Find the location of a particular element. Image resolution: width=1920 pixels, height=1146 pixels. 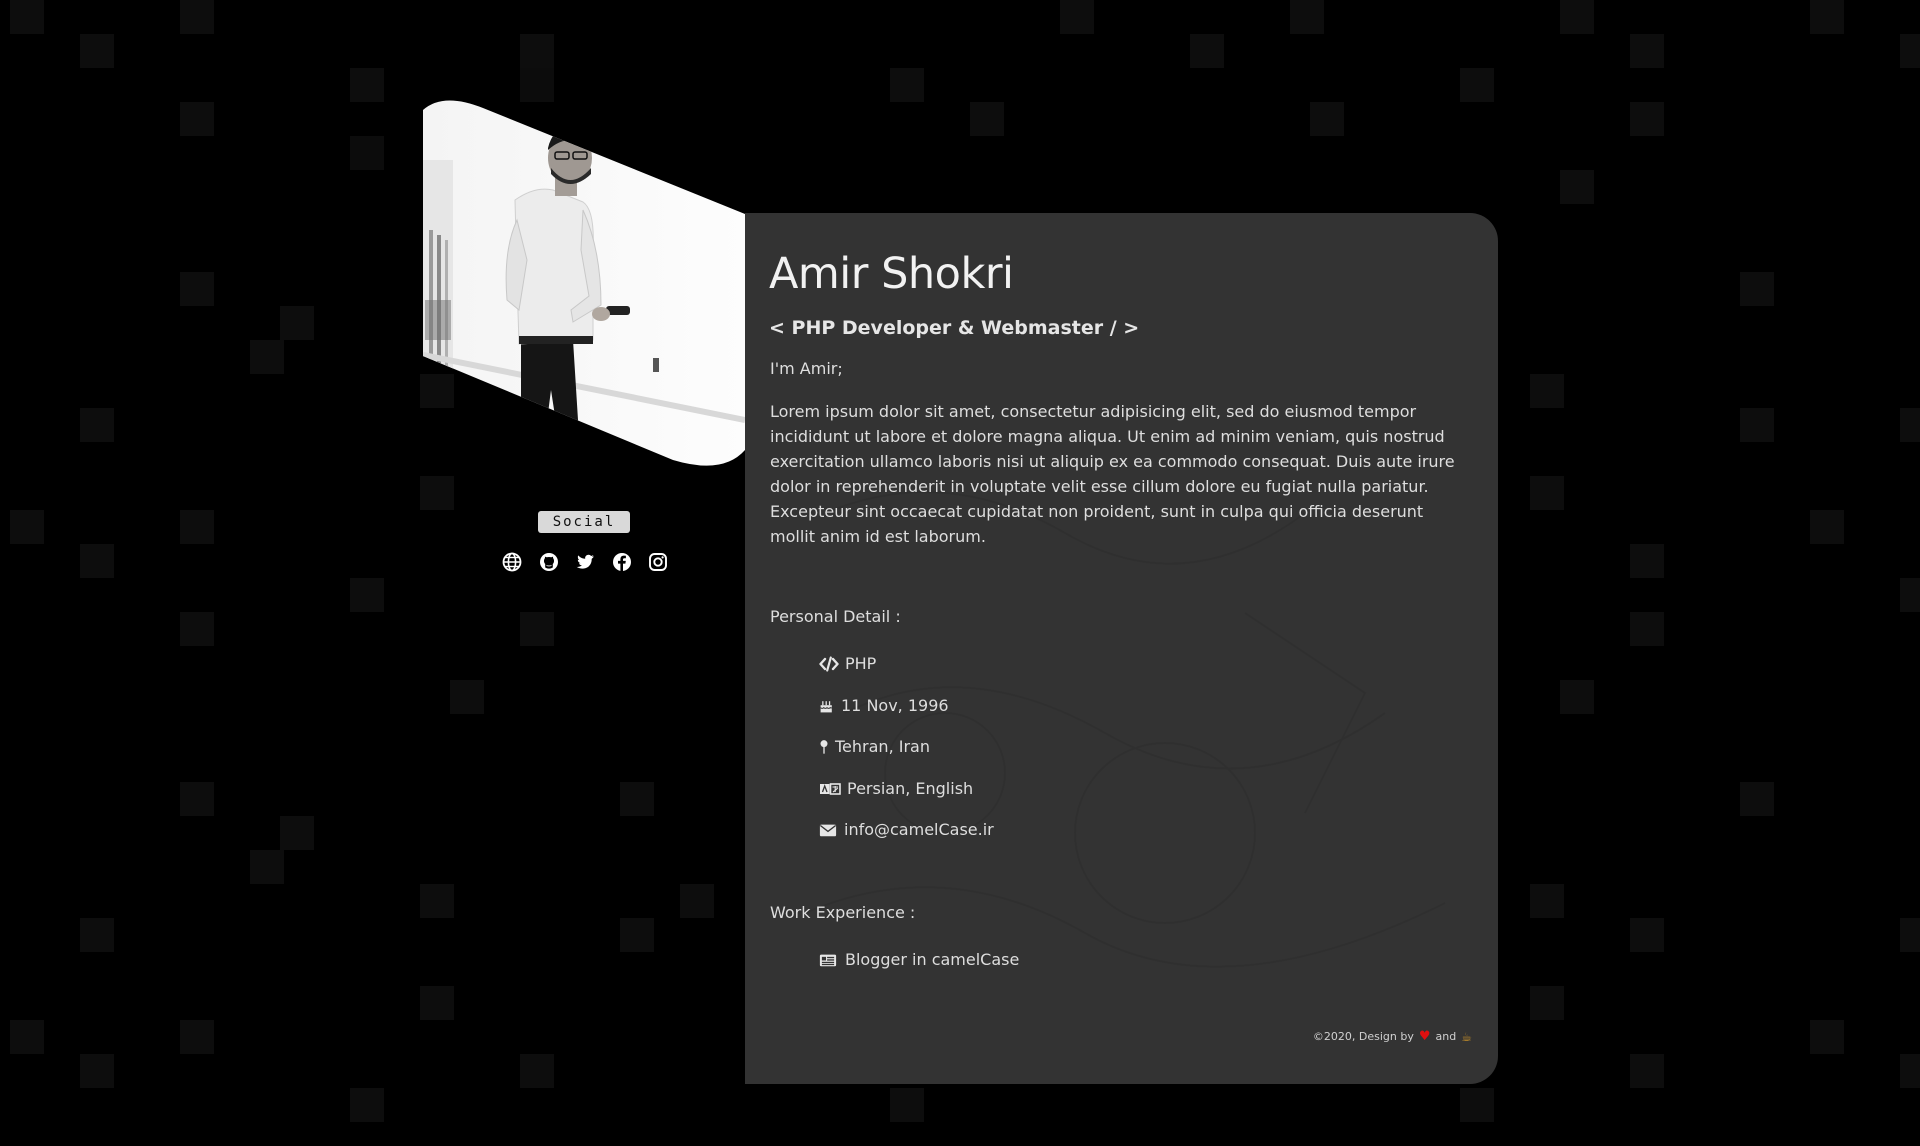

globe-icon is located at coordinates (512, 562).